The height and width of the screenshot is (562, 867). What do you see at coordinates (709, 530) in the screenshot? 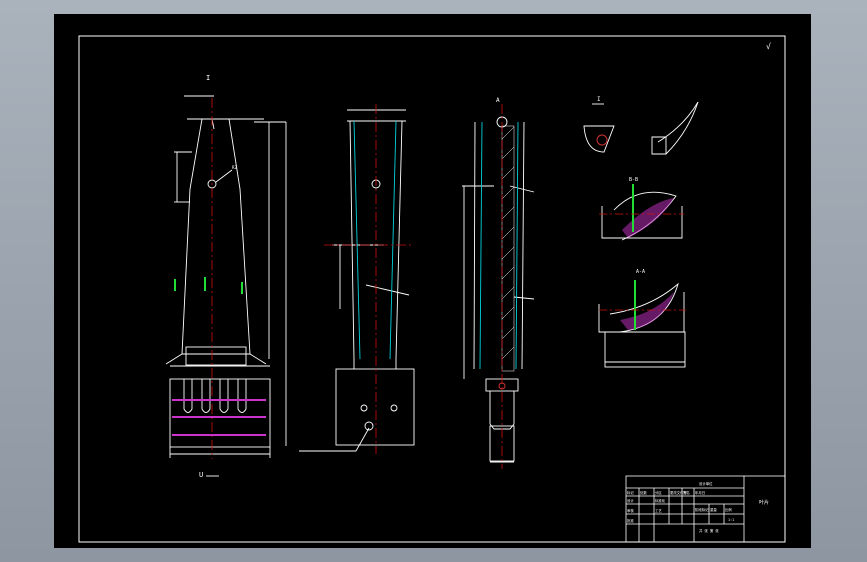
I see `title-block-sheet-info: 共 张 第 张` at bounding box center [709, 530].